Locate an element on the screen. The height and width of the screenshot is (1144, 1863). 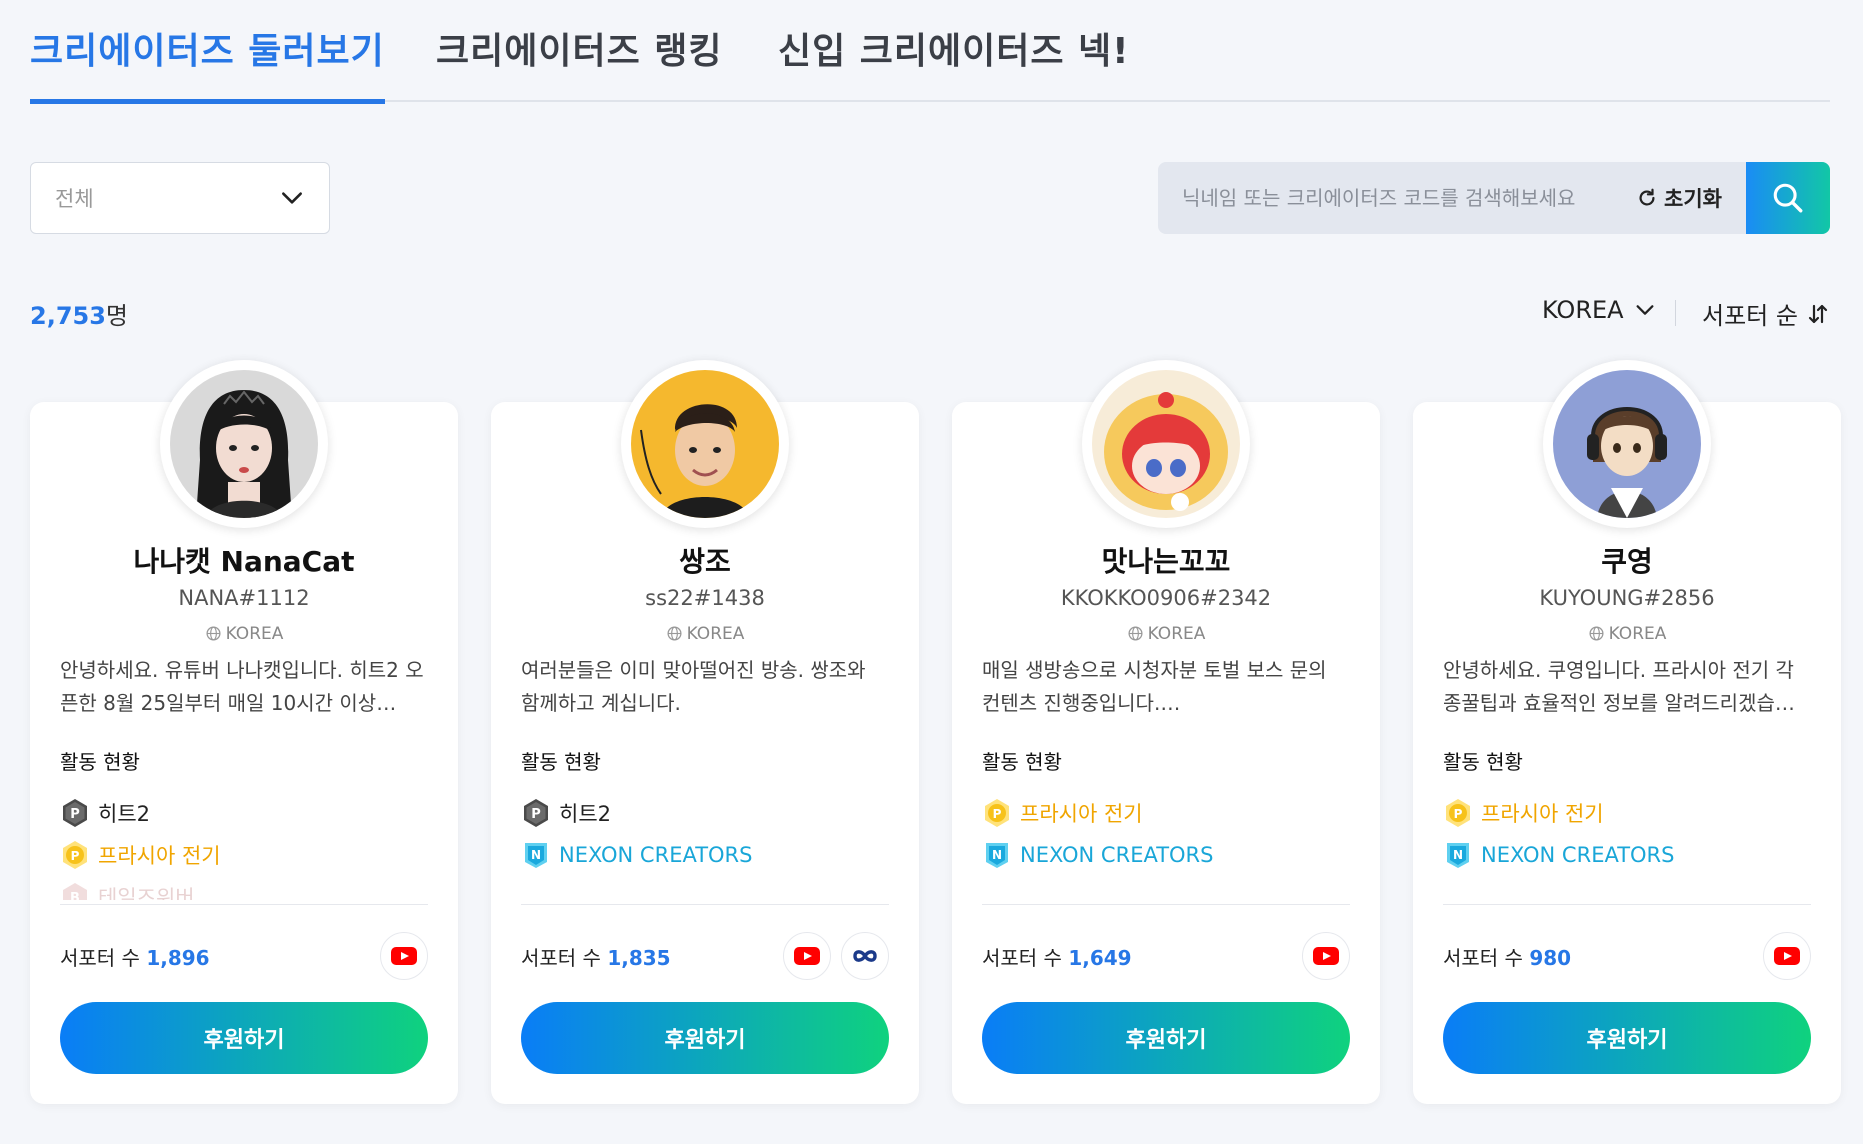
category-filter-value: 전체 is located at coordinates (74, 199).